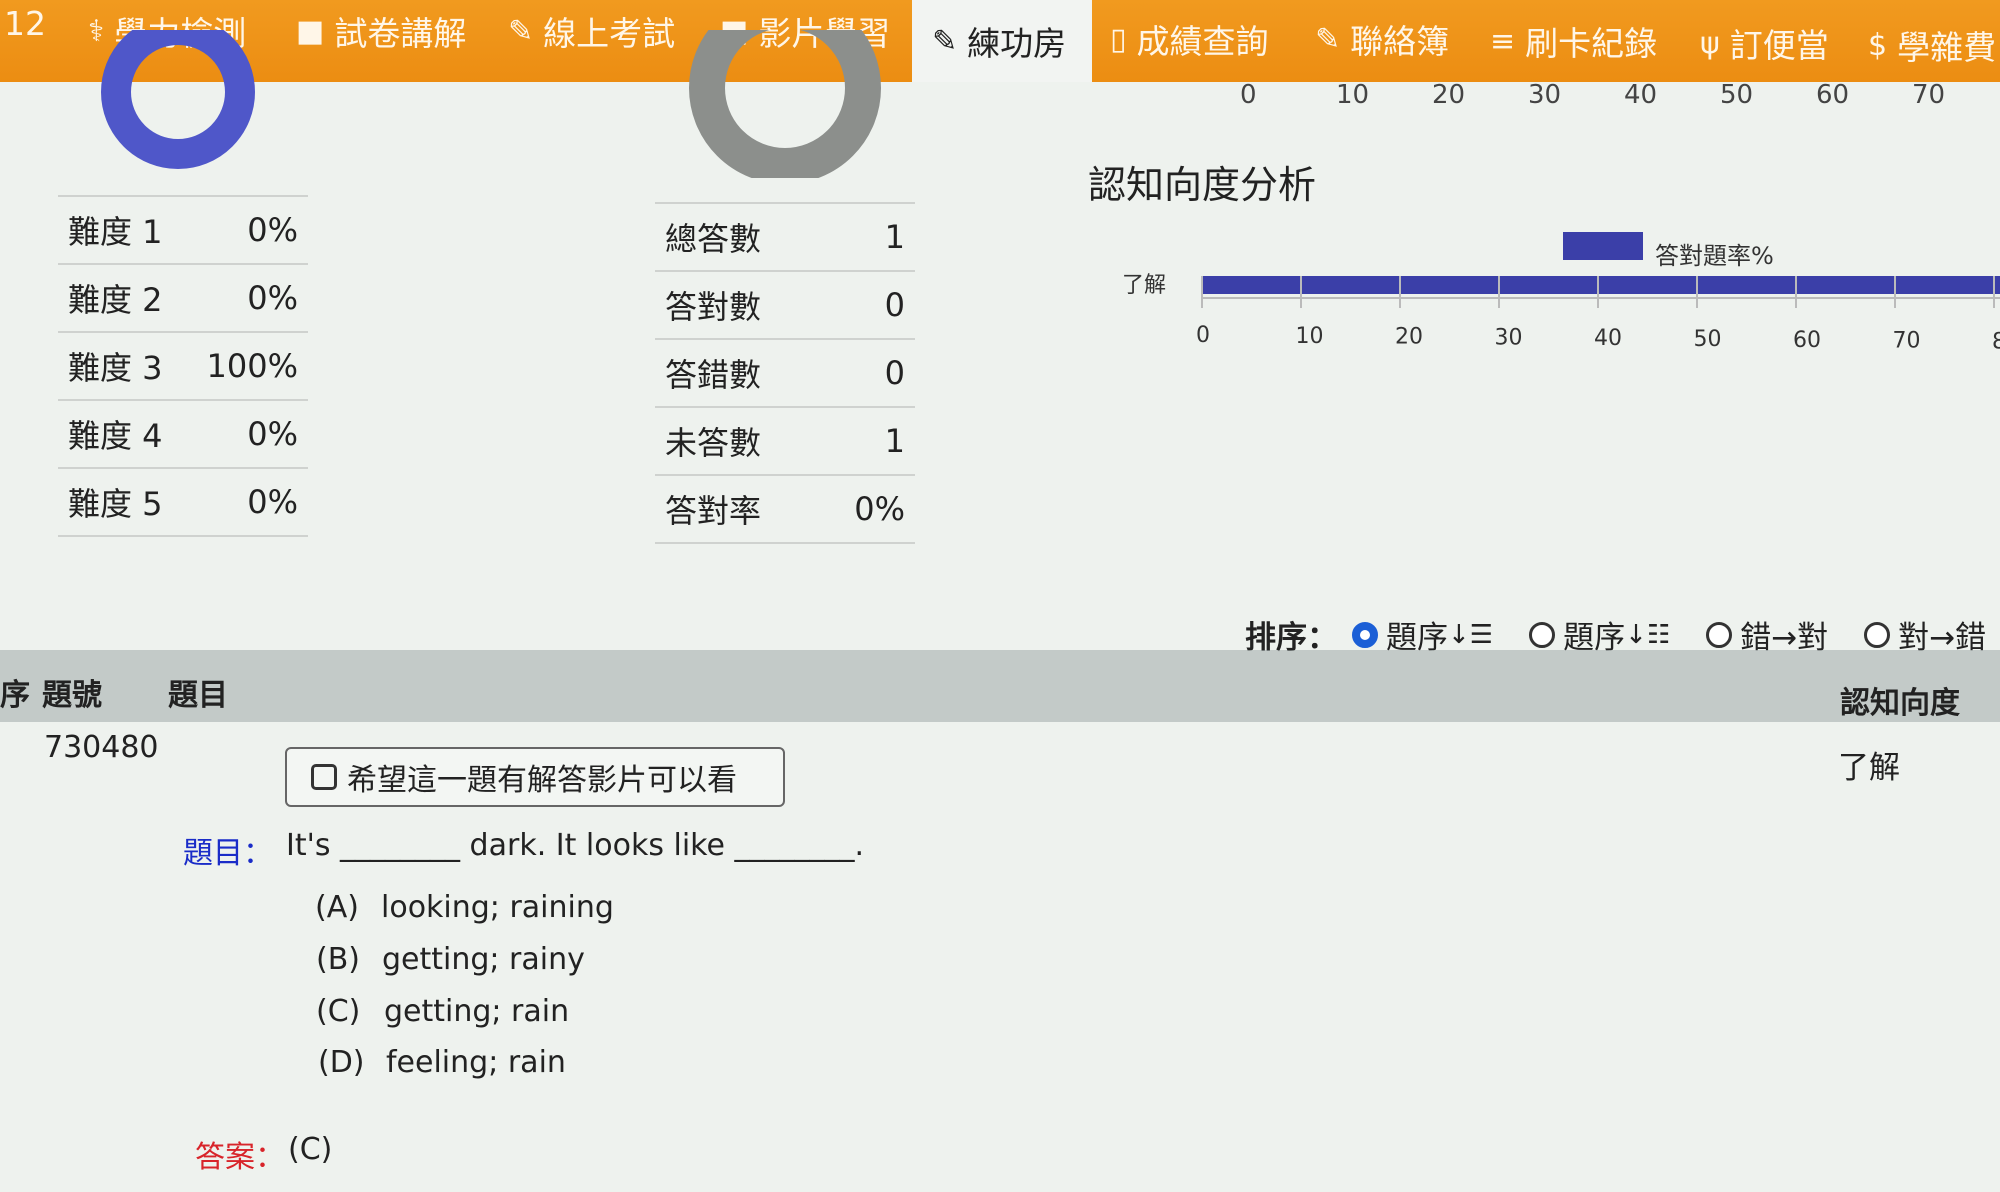  What do you see at coordinates (785, 236) in the screenshot?
I see `answer-stat-row: 總答數 1` at bounding box center [785, 236].